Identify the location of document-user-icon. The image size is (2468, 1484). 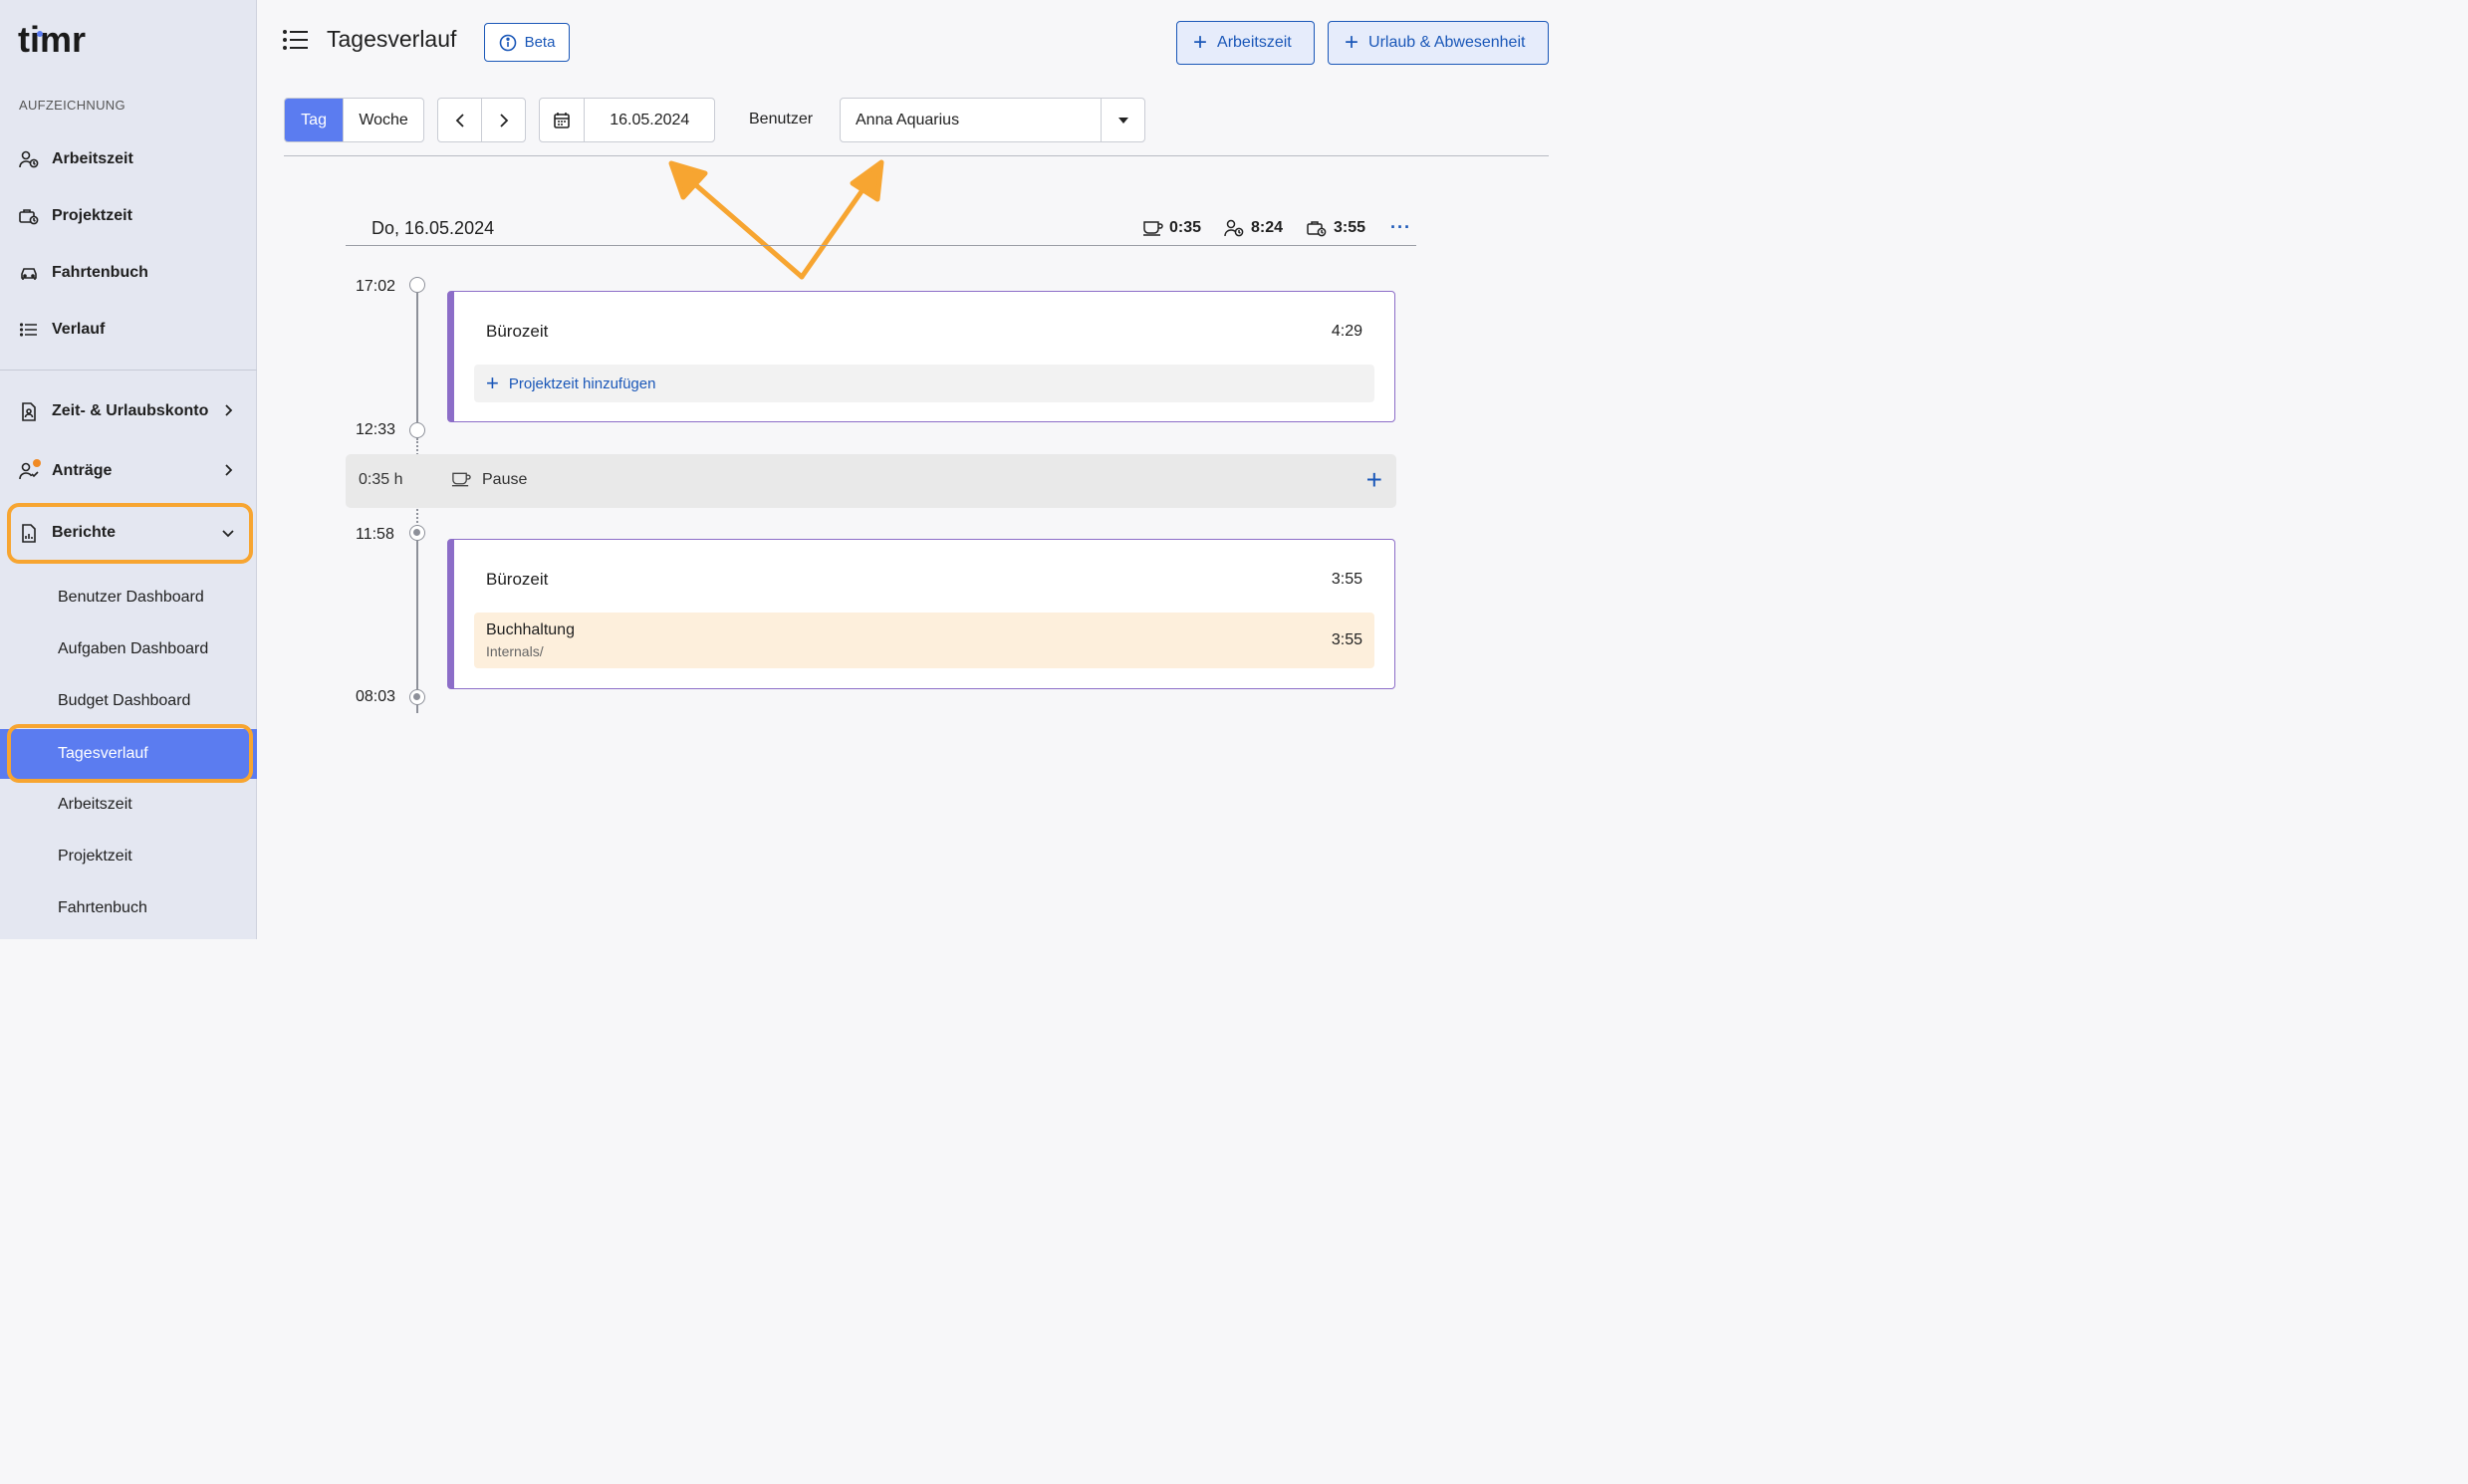
(29, 411).